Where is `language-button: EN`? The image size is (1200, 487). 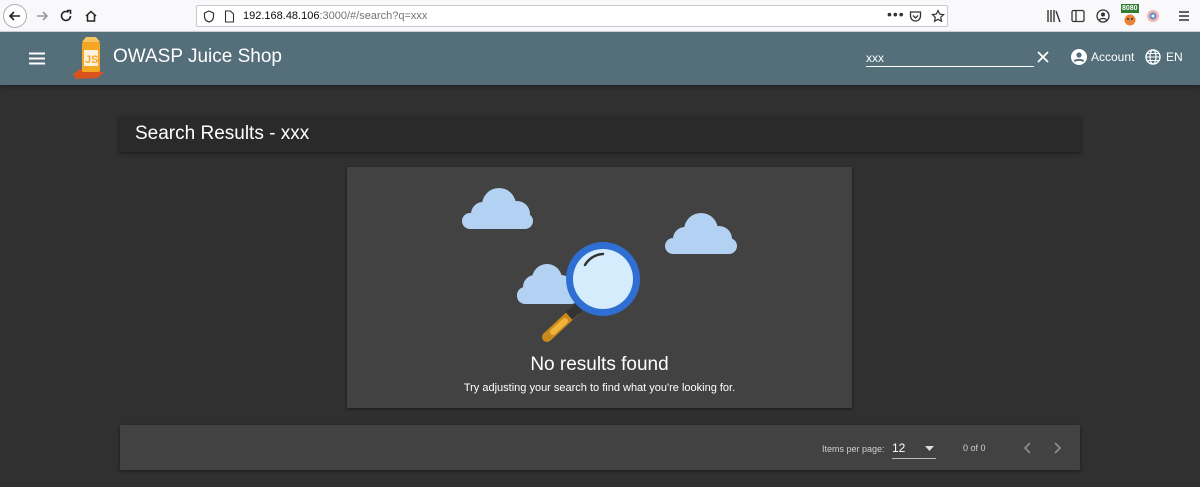
language-button: EN is located at coordinates (1174, 57).